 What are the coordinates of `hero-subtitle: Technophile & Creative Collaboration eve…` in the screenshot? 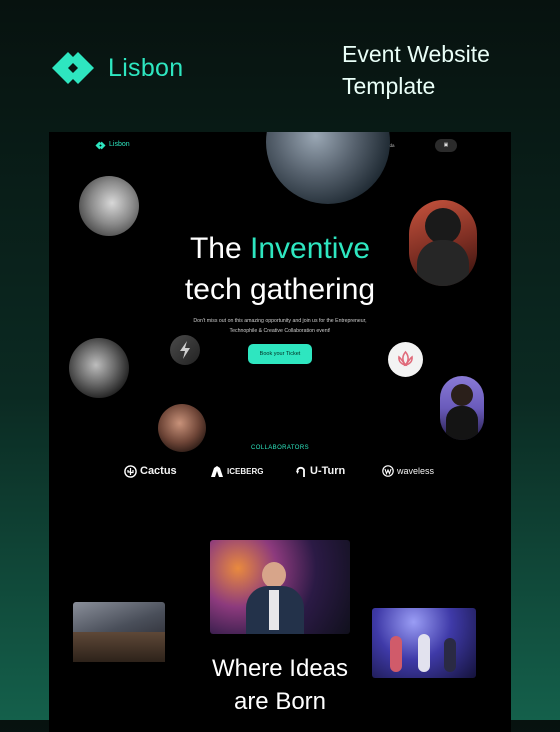 It's located at (280, 331).